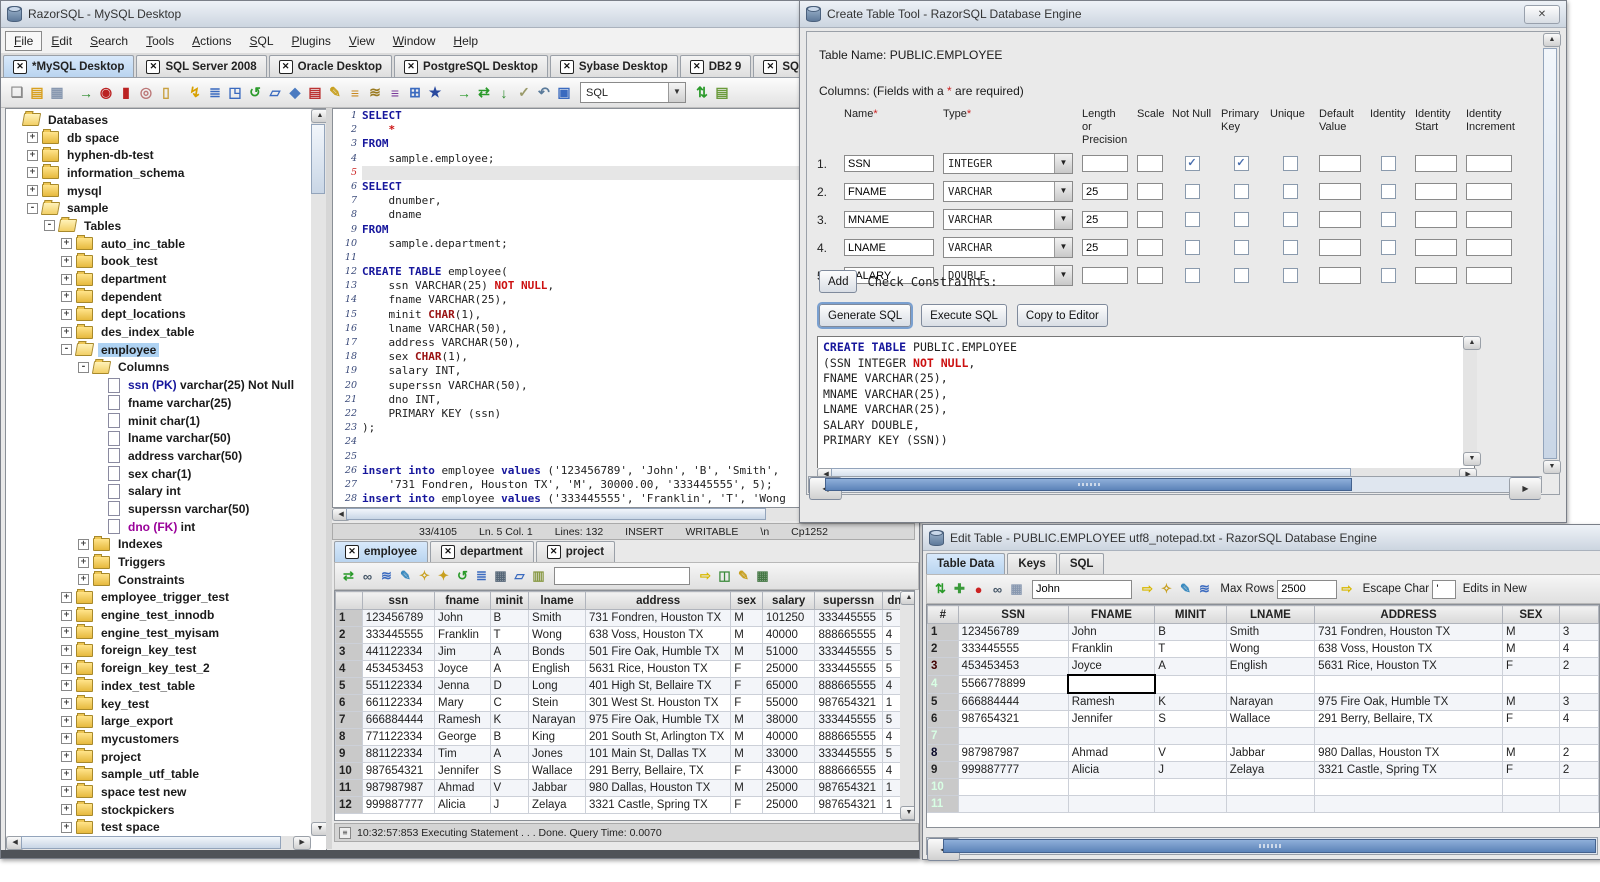 Image resolution: width=1600 pixels, height=882 pixels. I want to click on connection-tab: ✕ SQL Server 2008, so click(201, 66).